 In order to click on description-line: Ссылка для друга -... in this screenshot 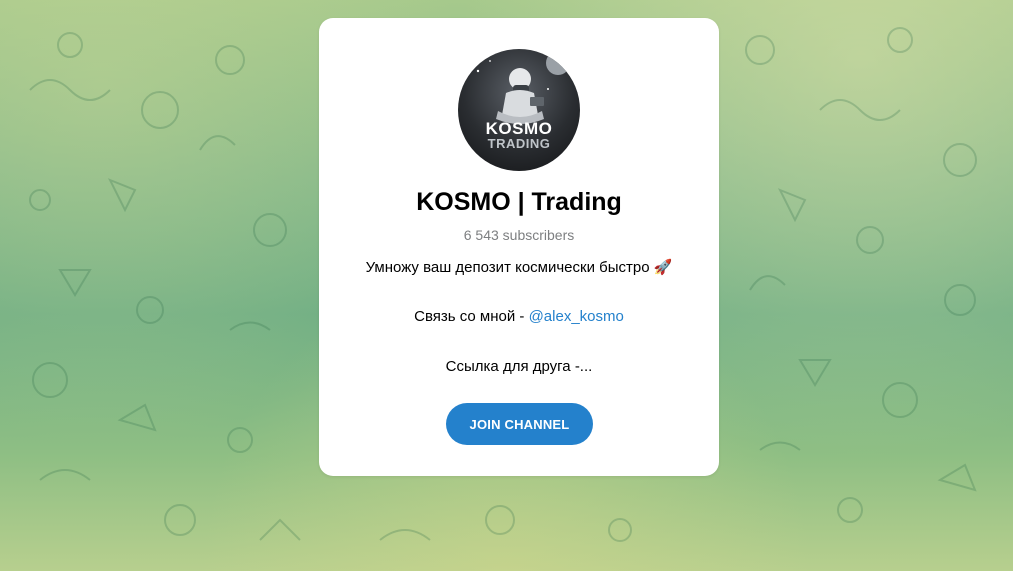, I will do `click(519, 366)`.